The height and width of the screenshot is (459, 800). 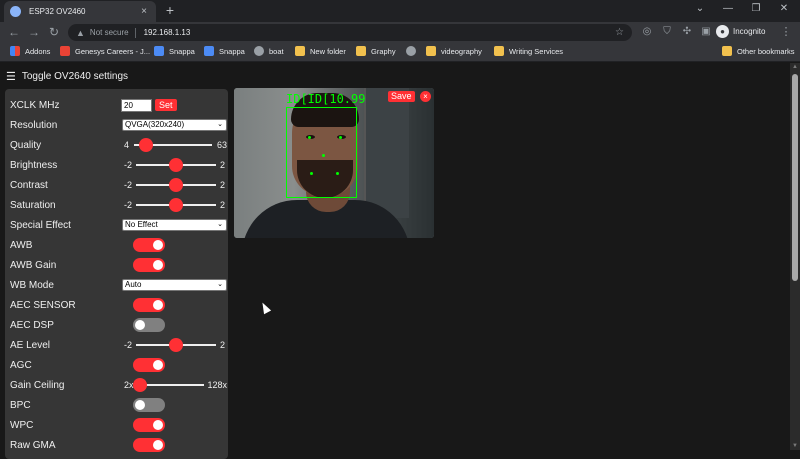 I want to click on special-effect-select: No Effect ⌄, so click(x=174, y=225).